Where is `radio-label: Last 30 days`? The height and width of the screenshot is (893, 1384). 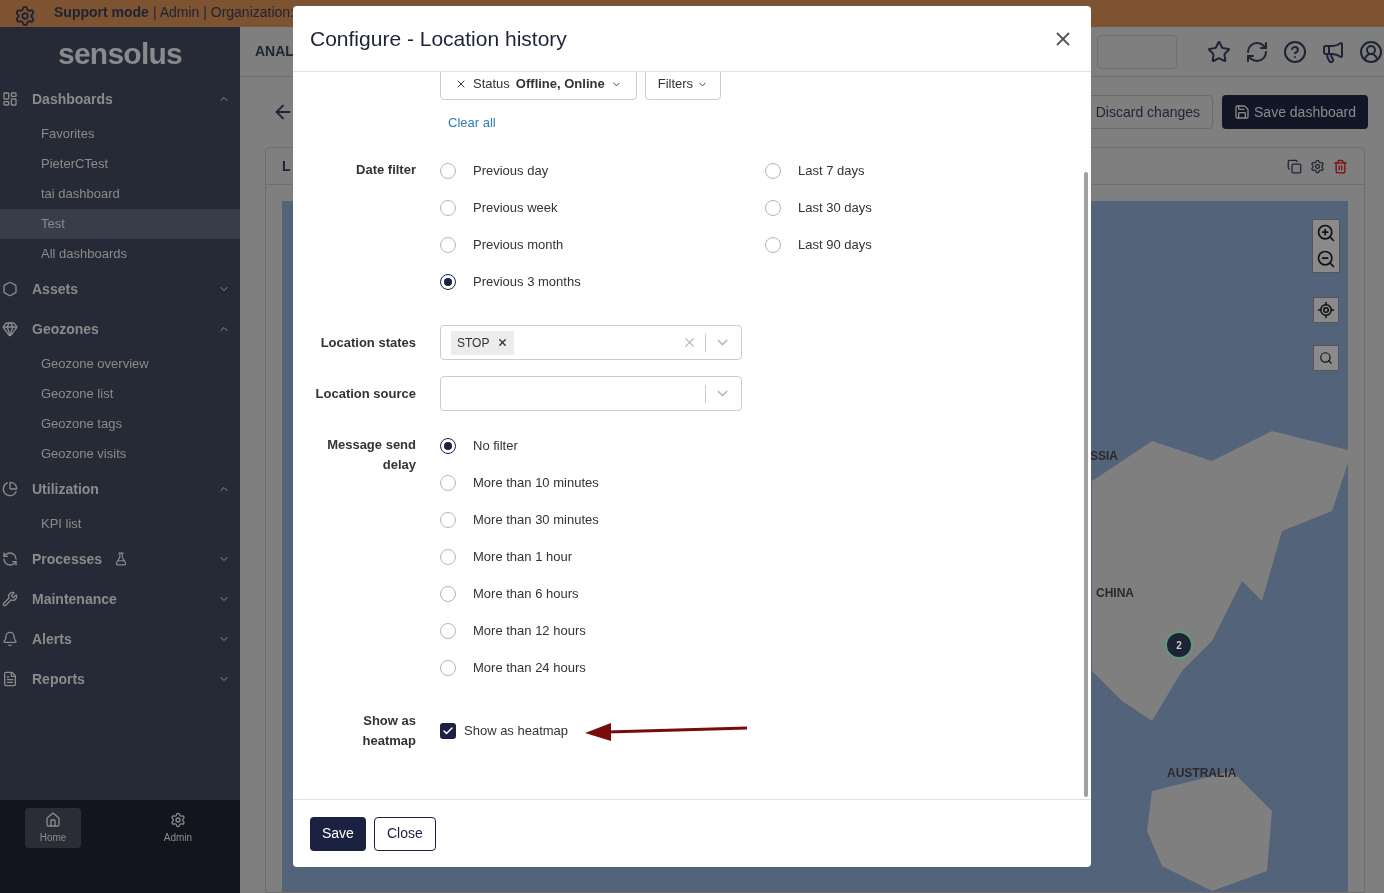 radio-label: Last 30 days is located at coordinates (835, 207).